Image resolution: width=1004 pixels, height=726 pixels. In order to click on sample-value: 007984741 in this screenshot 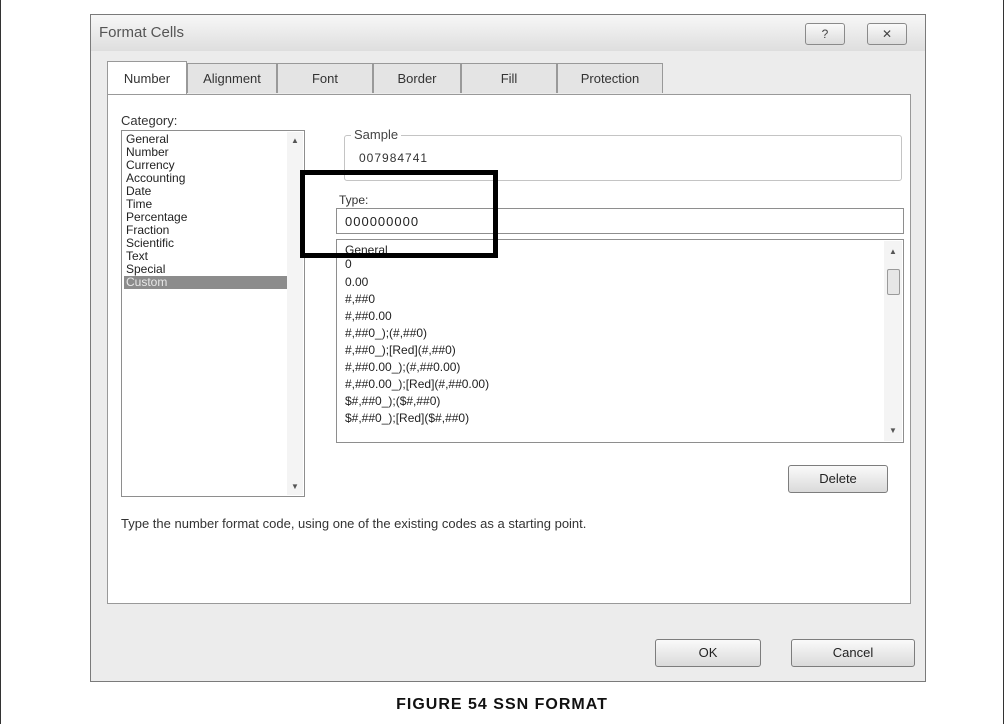, I will do `click(394, 158)`.